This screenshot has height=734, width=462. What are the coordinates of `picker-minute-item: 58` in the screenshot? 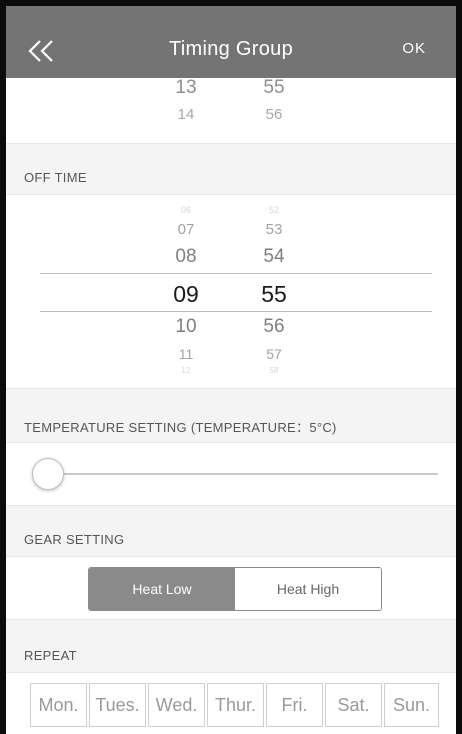 It's located at (274, 370).